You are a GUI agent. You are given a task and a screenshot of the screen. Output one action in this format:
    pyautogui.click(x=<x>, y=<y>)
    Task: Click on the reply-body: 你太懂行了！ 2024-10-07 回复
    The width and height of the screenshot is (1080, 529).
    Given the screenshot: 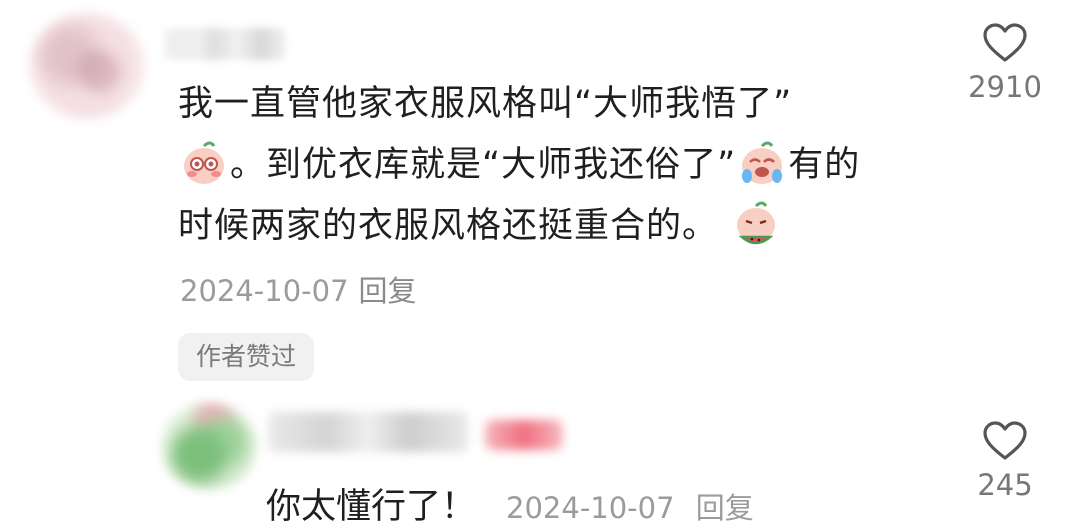 What is the action you would take?
    pyautogui.click(x=510, y=503)
    